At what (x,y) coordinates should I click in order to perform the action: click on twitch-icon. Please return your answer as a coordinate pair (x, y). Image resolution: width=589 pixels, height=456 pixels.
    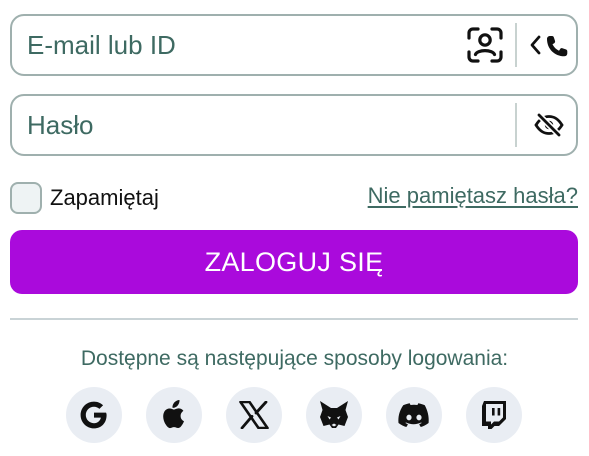
    Looking at the image, I should click on (494, 415).